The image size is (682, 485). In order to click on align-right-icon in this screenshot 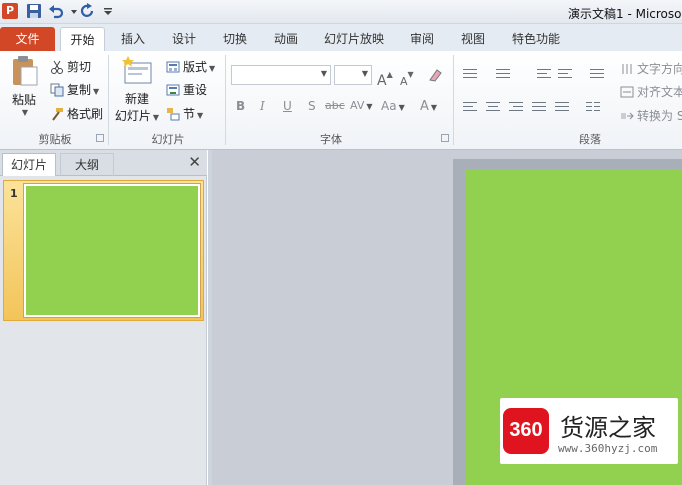, I will do `click(516, 107)`.